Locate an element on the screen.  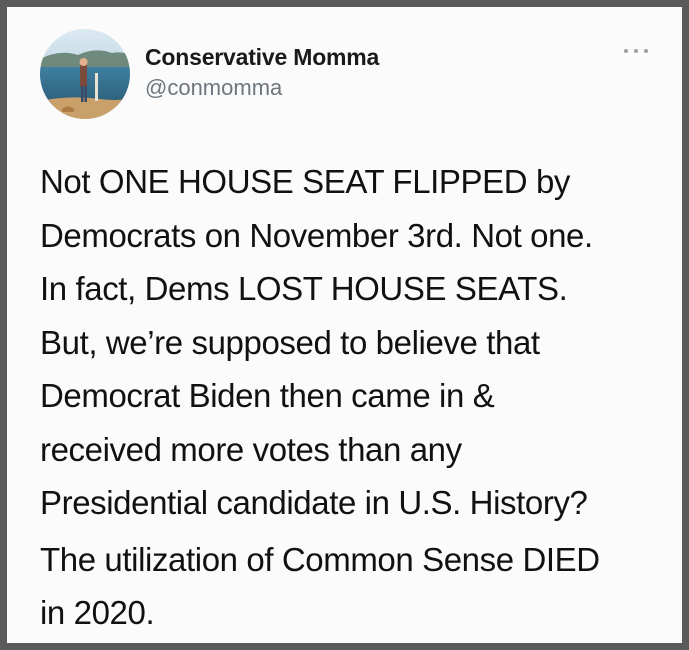
tweet-line: The utilization of Common Sense DIED is located at coordinates (320, 559).